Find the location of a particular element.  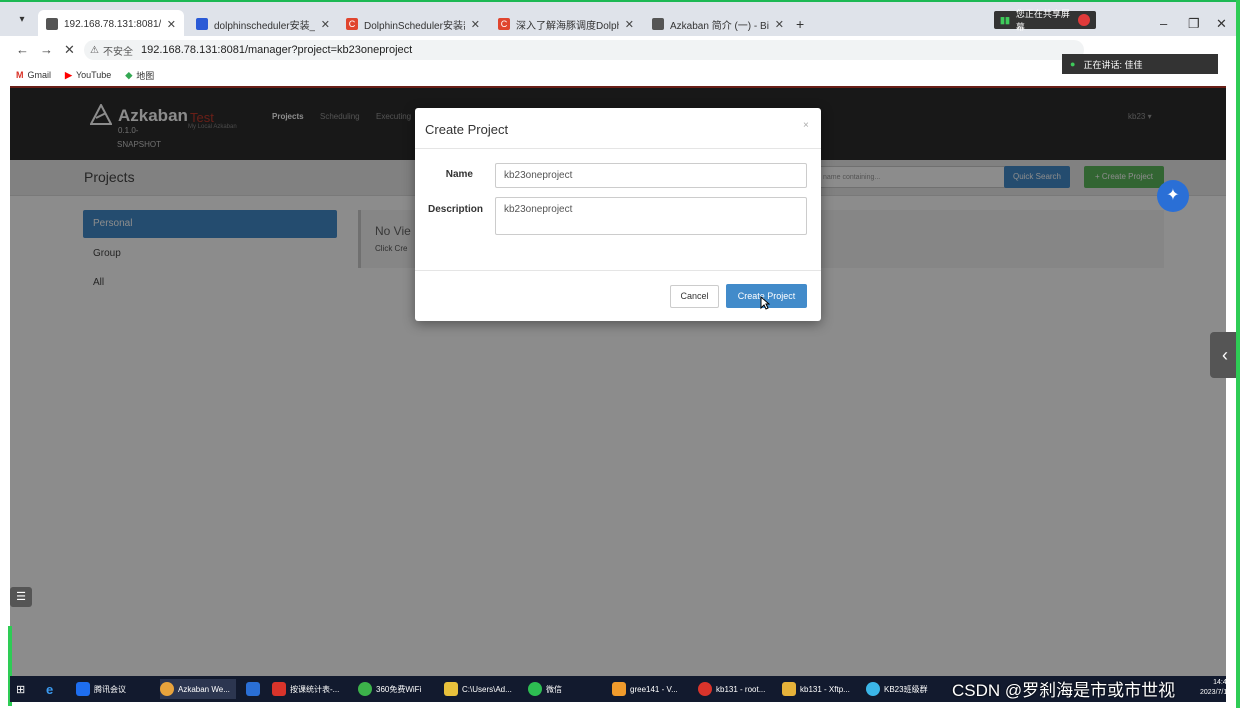

bookmark-label: 地图 is located at coordinates (145, 75).